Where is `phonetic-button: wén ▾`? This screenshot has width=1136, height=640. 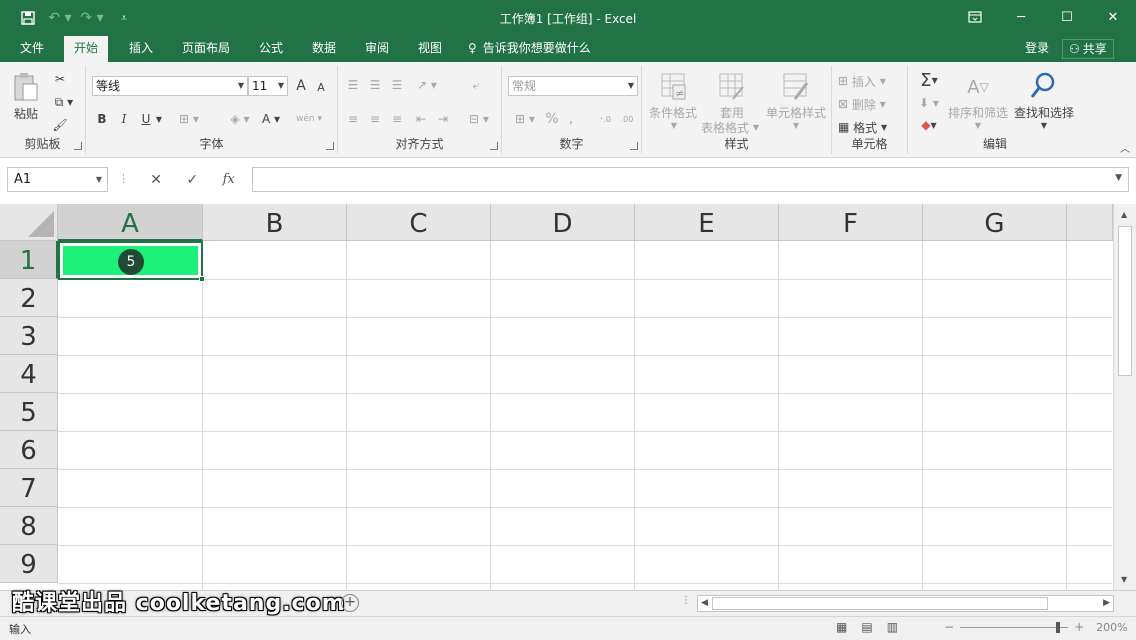 phonetic-button: wén ▾ is located at coordinates (309, 119).